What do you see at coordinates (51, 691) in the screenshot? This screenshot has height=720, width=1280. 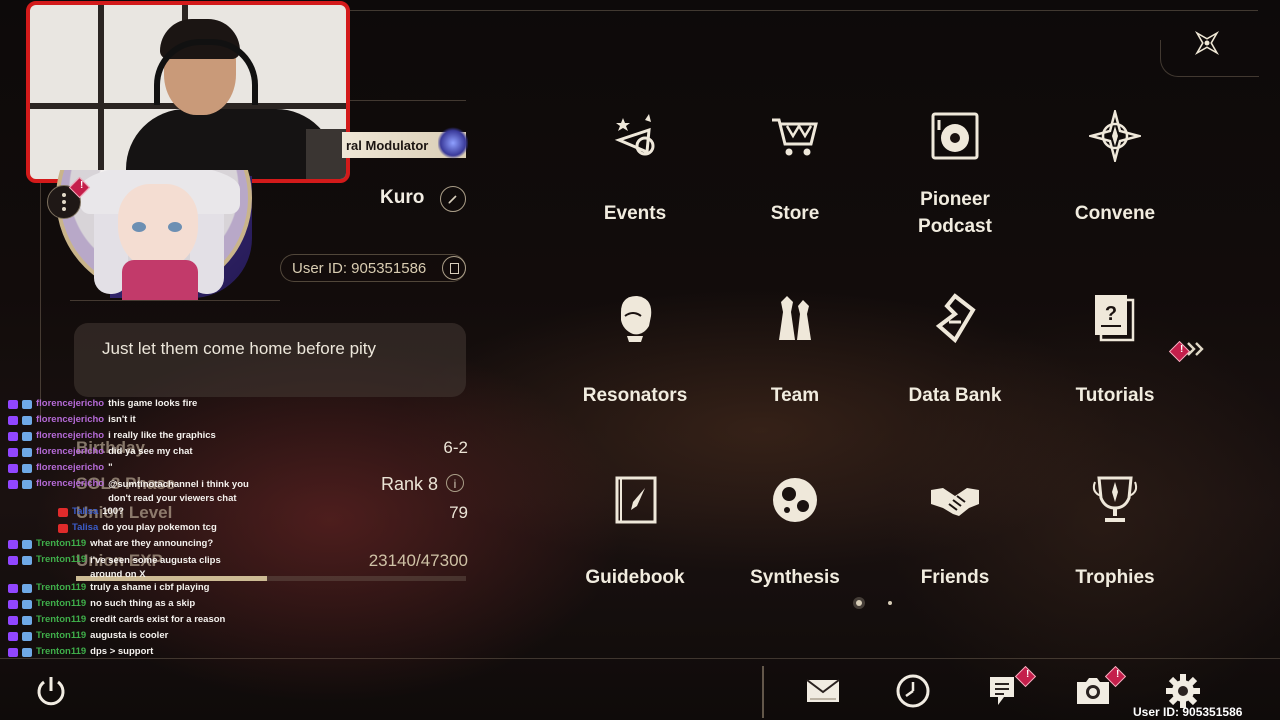 I see `power-button` at bounding box center [51, 691].